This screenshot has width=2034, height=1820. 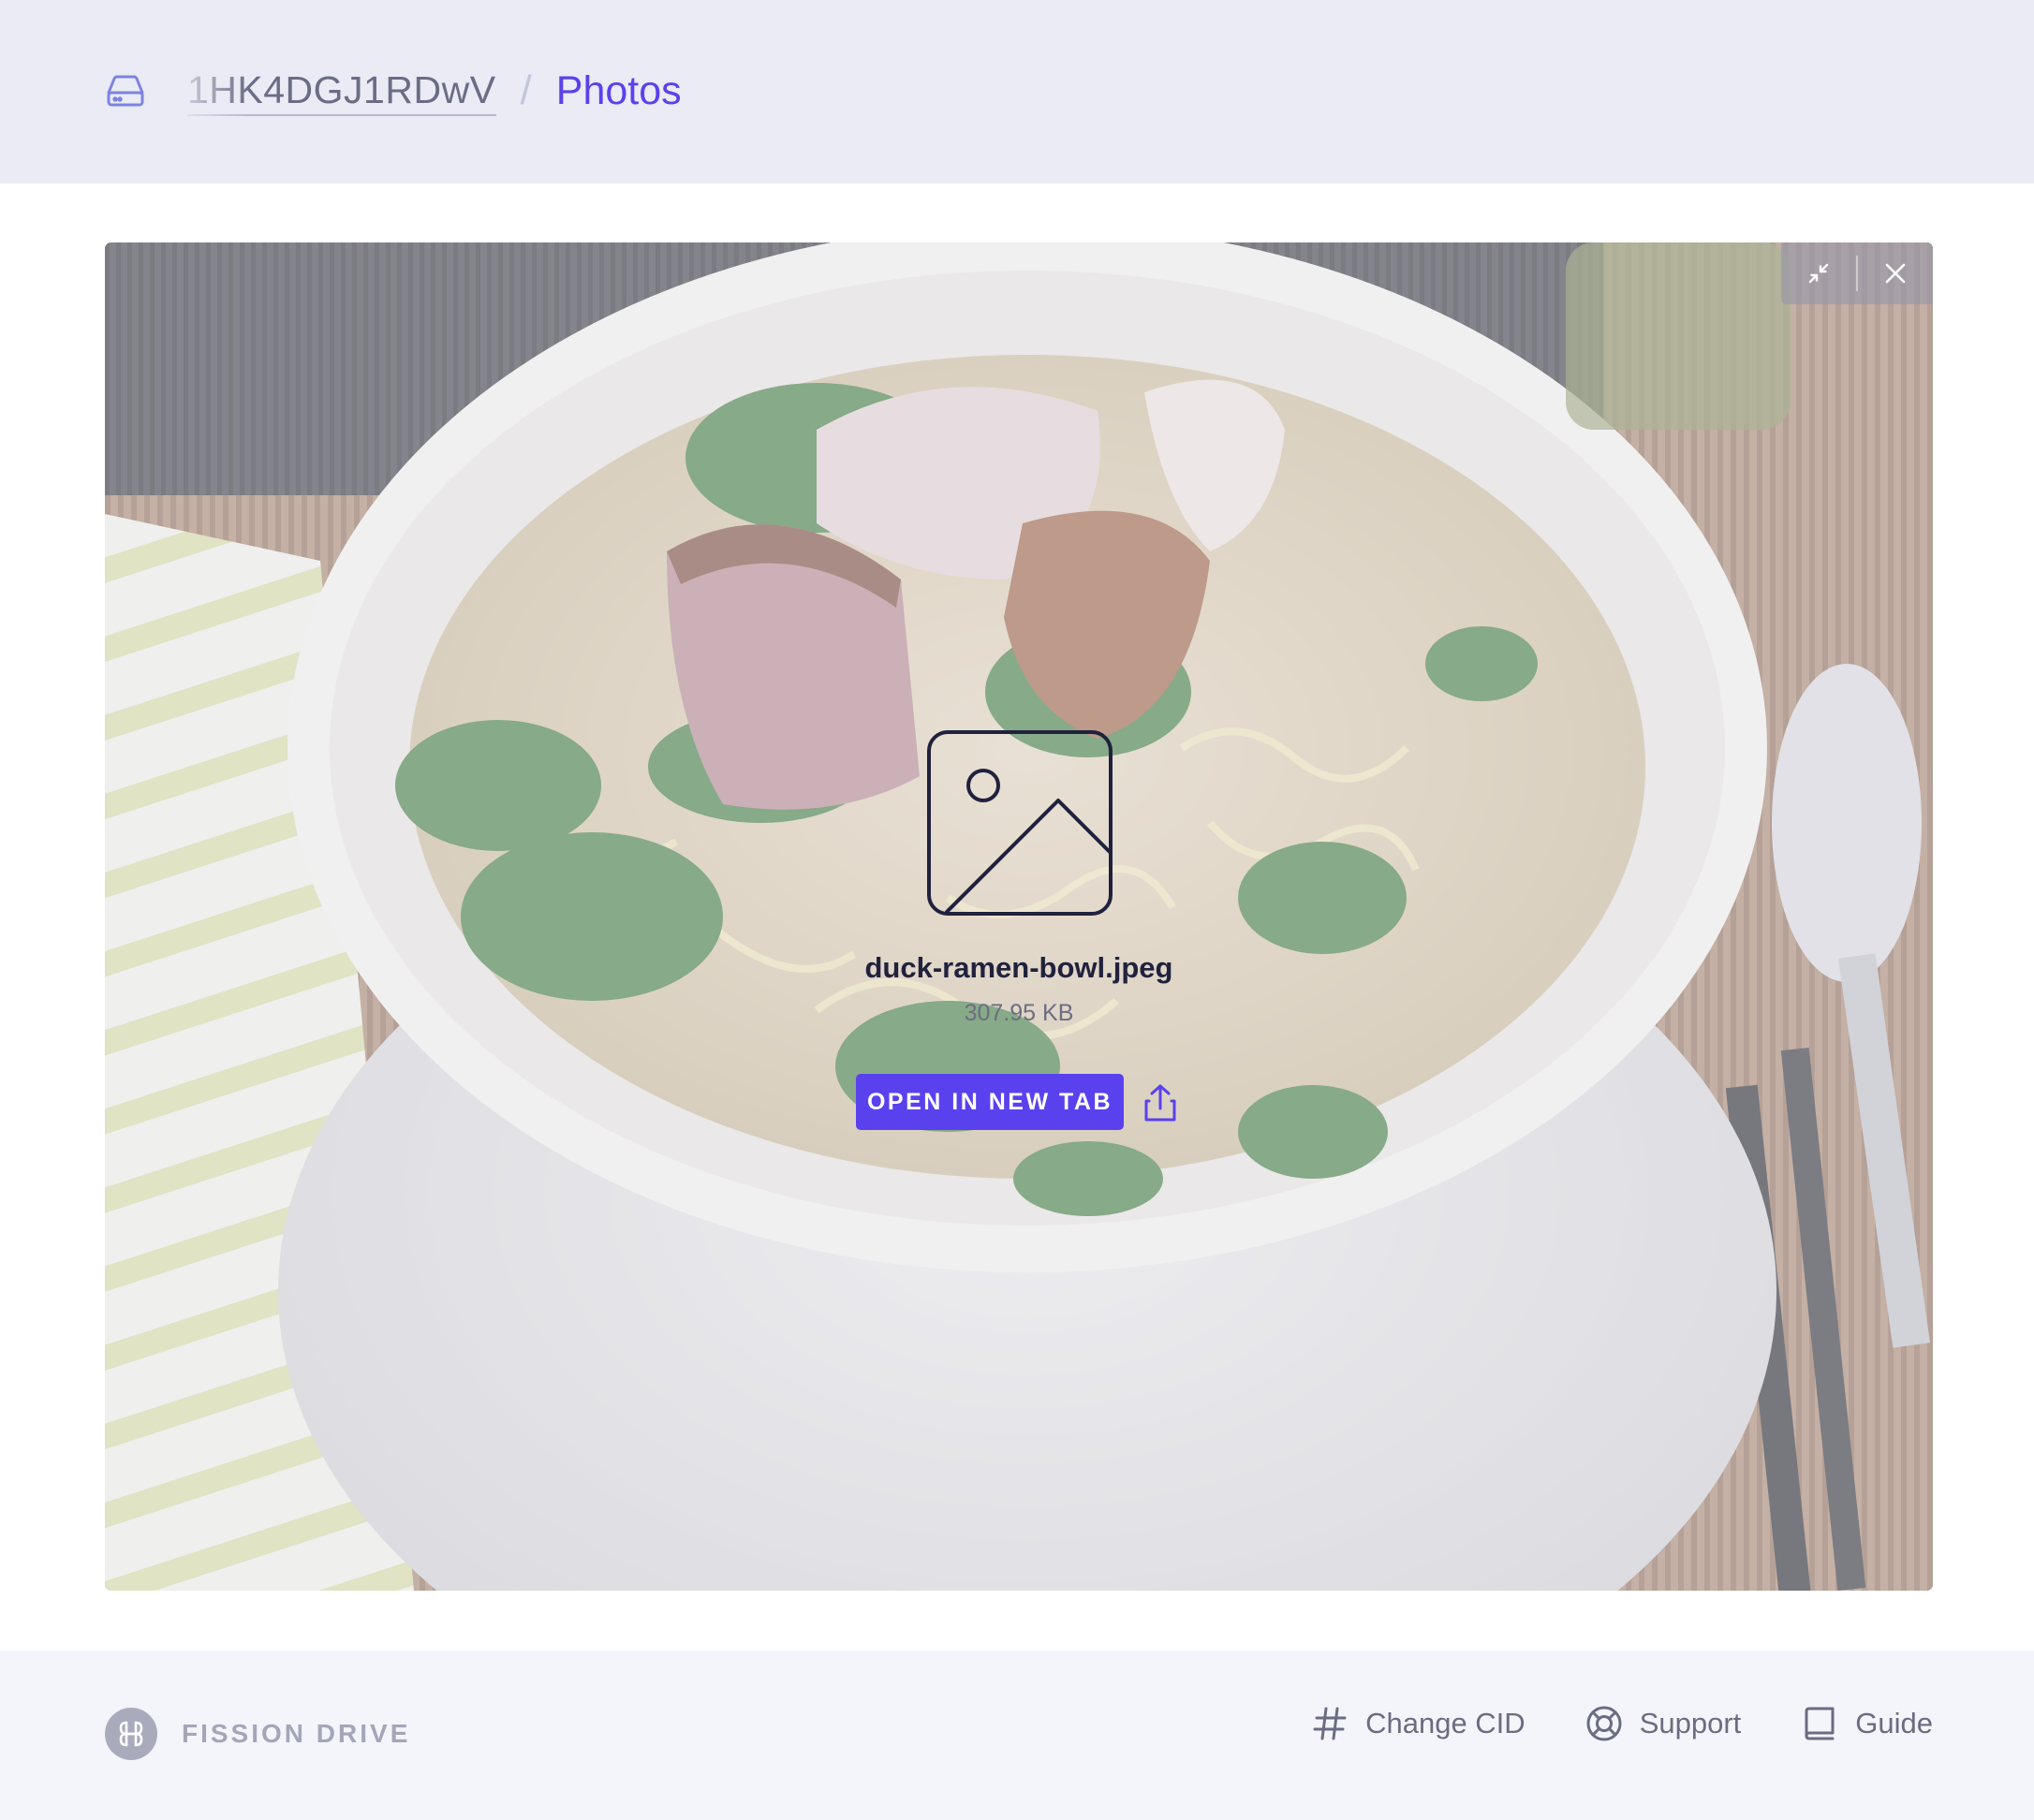 What do you see at coordinates (1017, 91) in the screenshot?
I see `top-bar: 1HK4DGJ1RDwV / Photos` at bounding box center [1017, 91].